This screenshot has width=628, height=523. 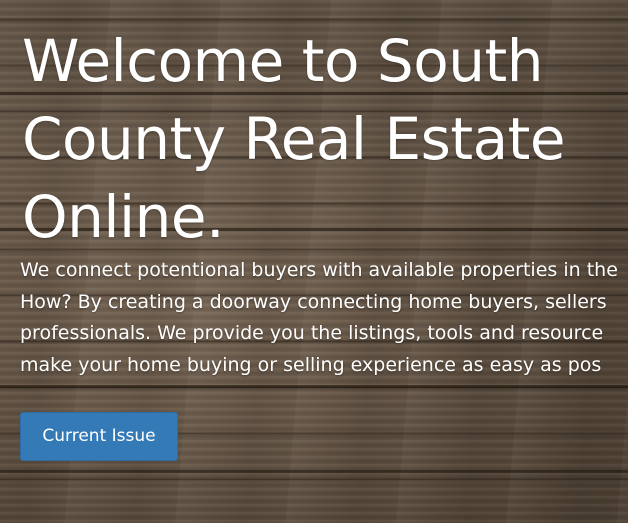 I want to click on current-issue-button: Current Issue, so click(x=99, y=436).